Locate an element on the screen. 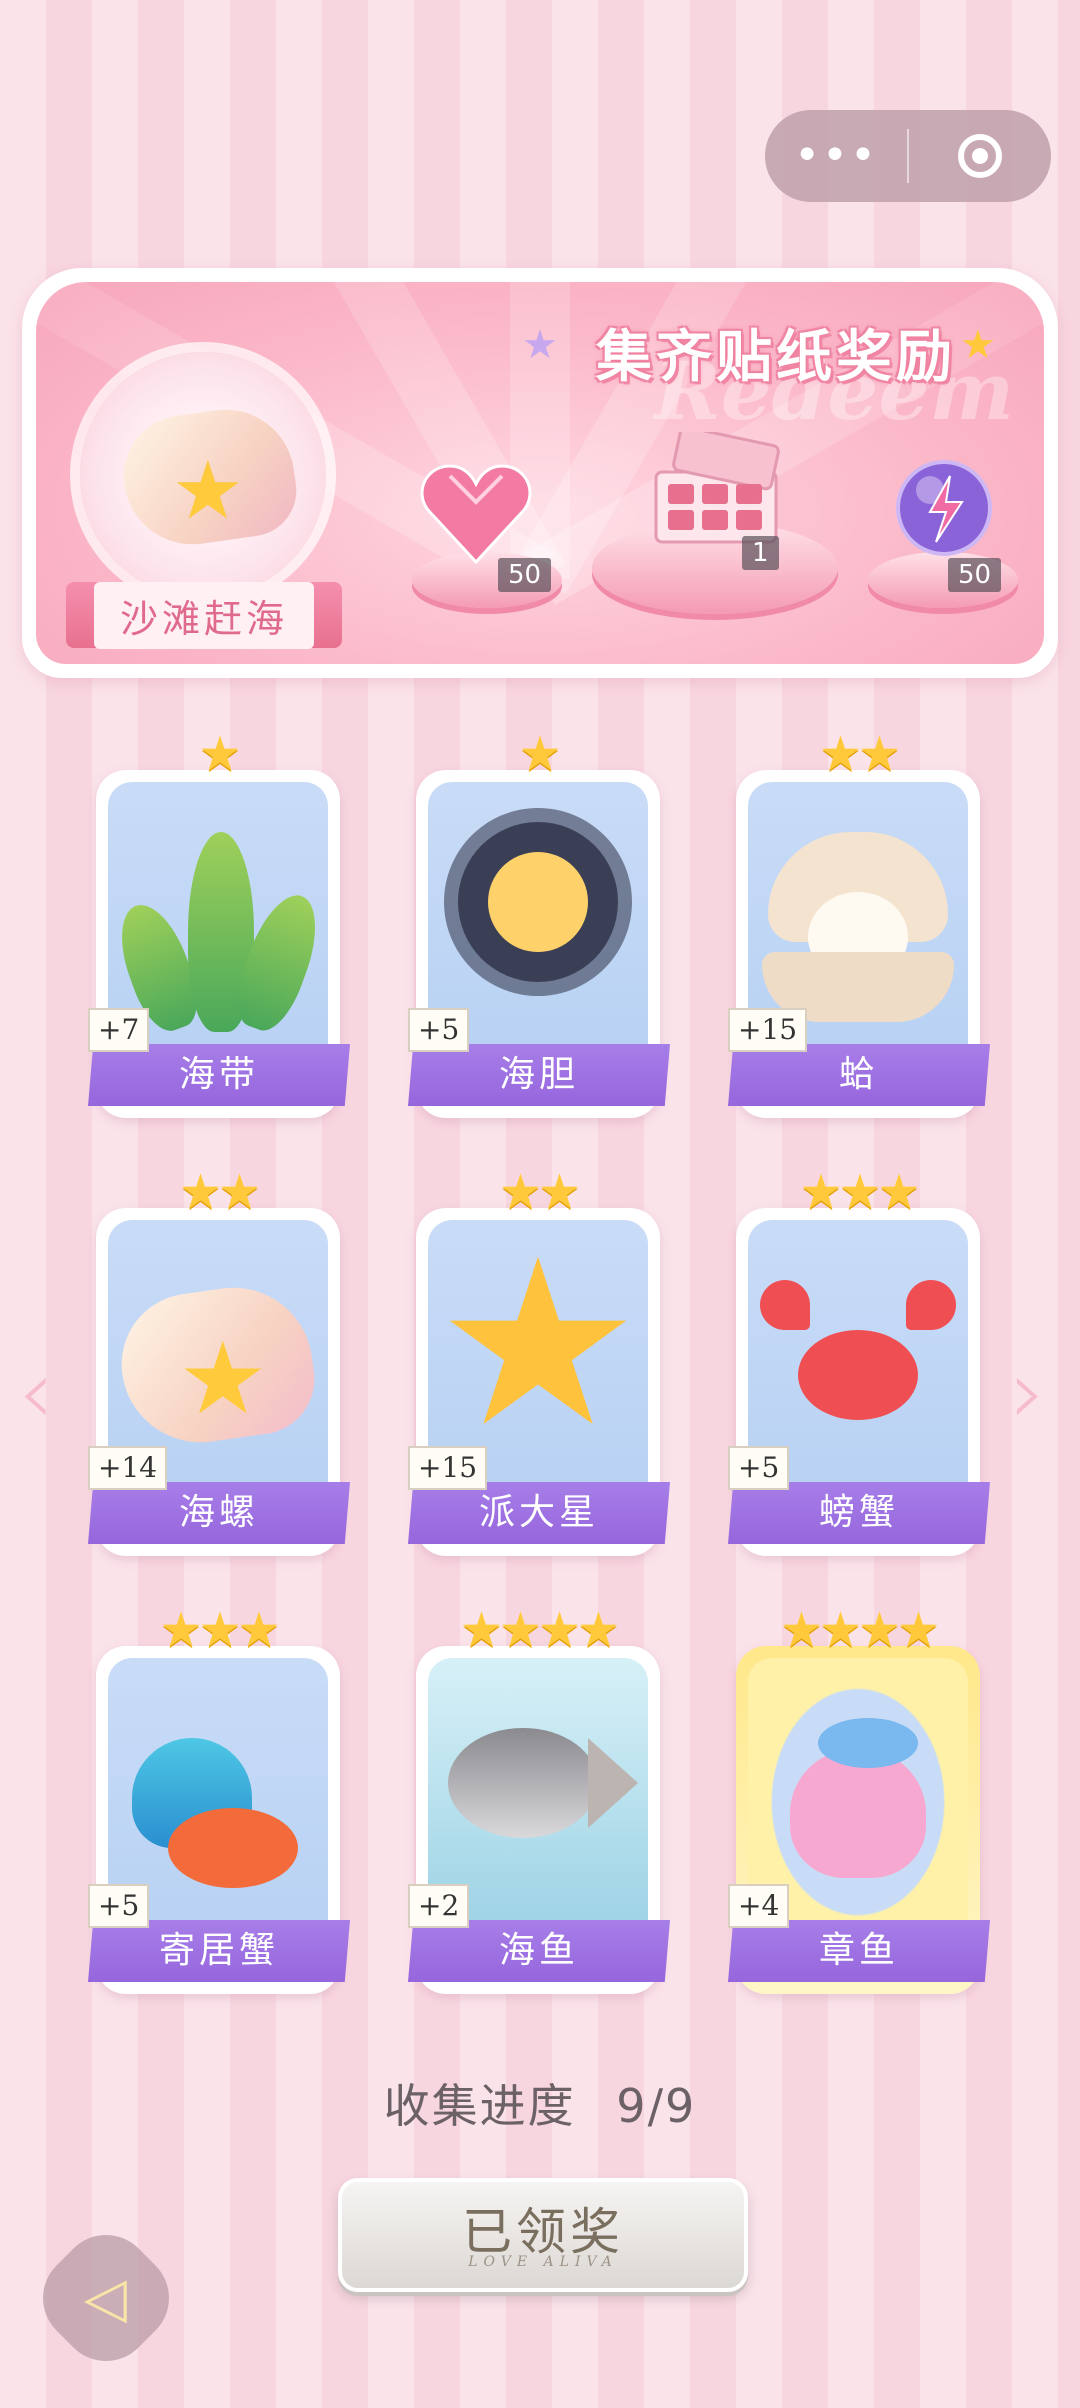 The height and width of the screenshot is (2408, 1080). scene-ribbon: 沙滩赶海 is located at coordinates (204, 615).